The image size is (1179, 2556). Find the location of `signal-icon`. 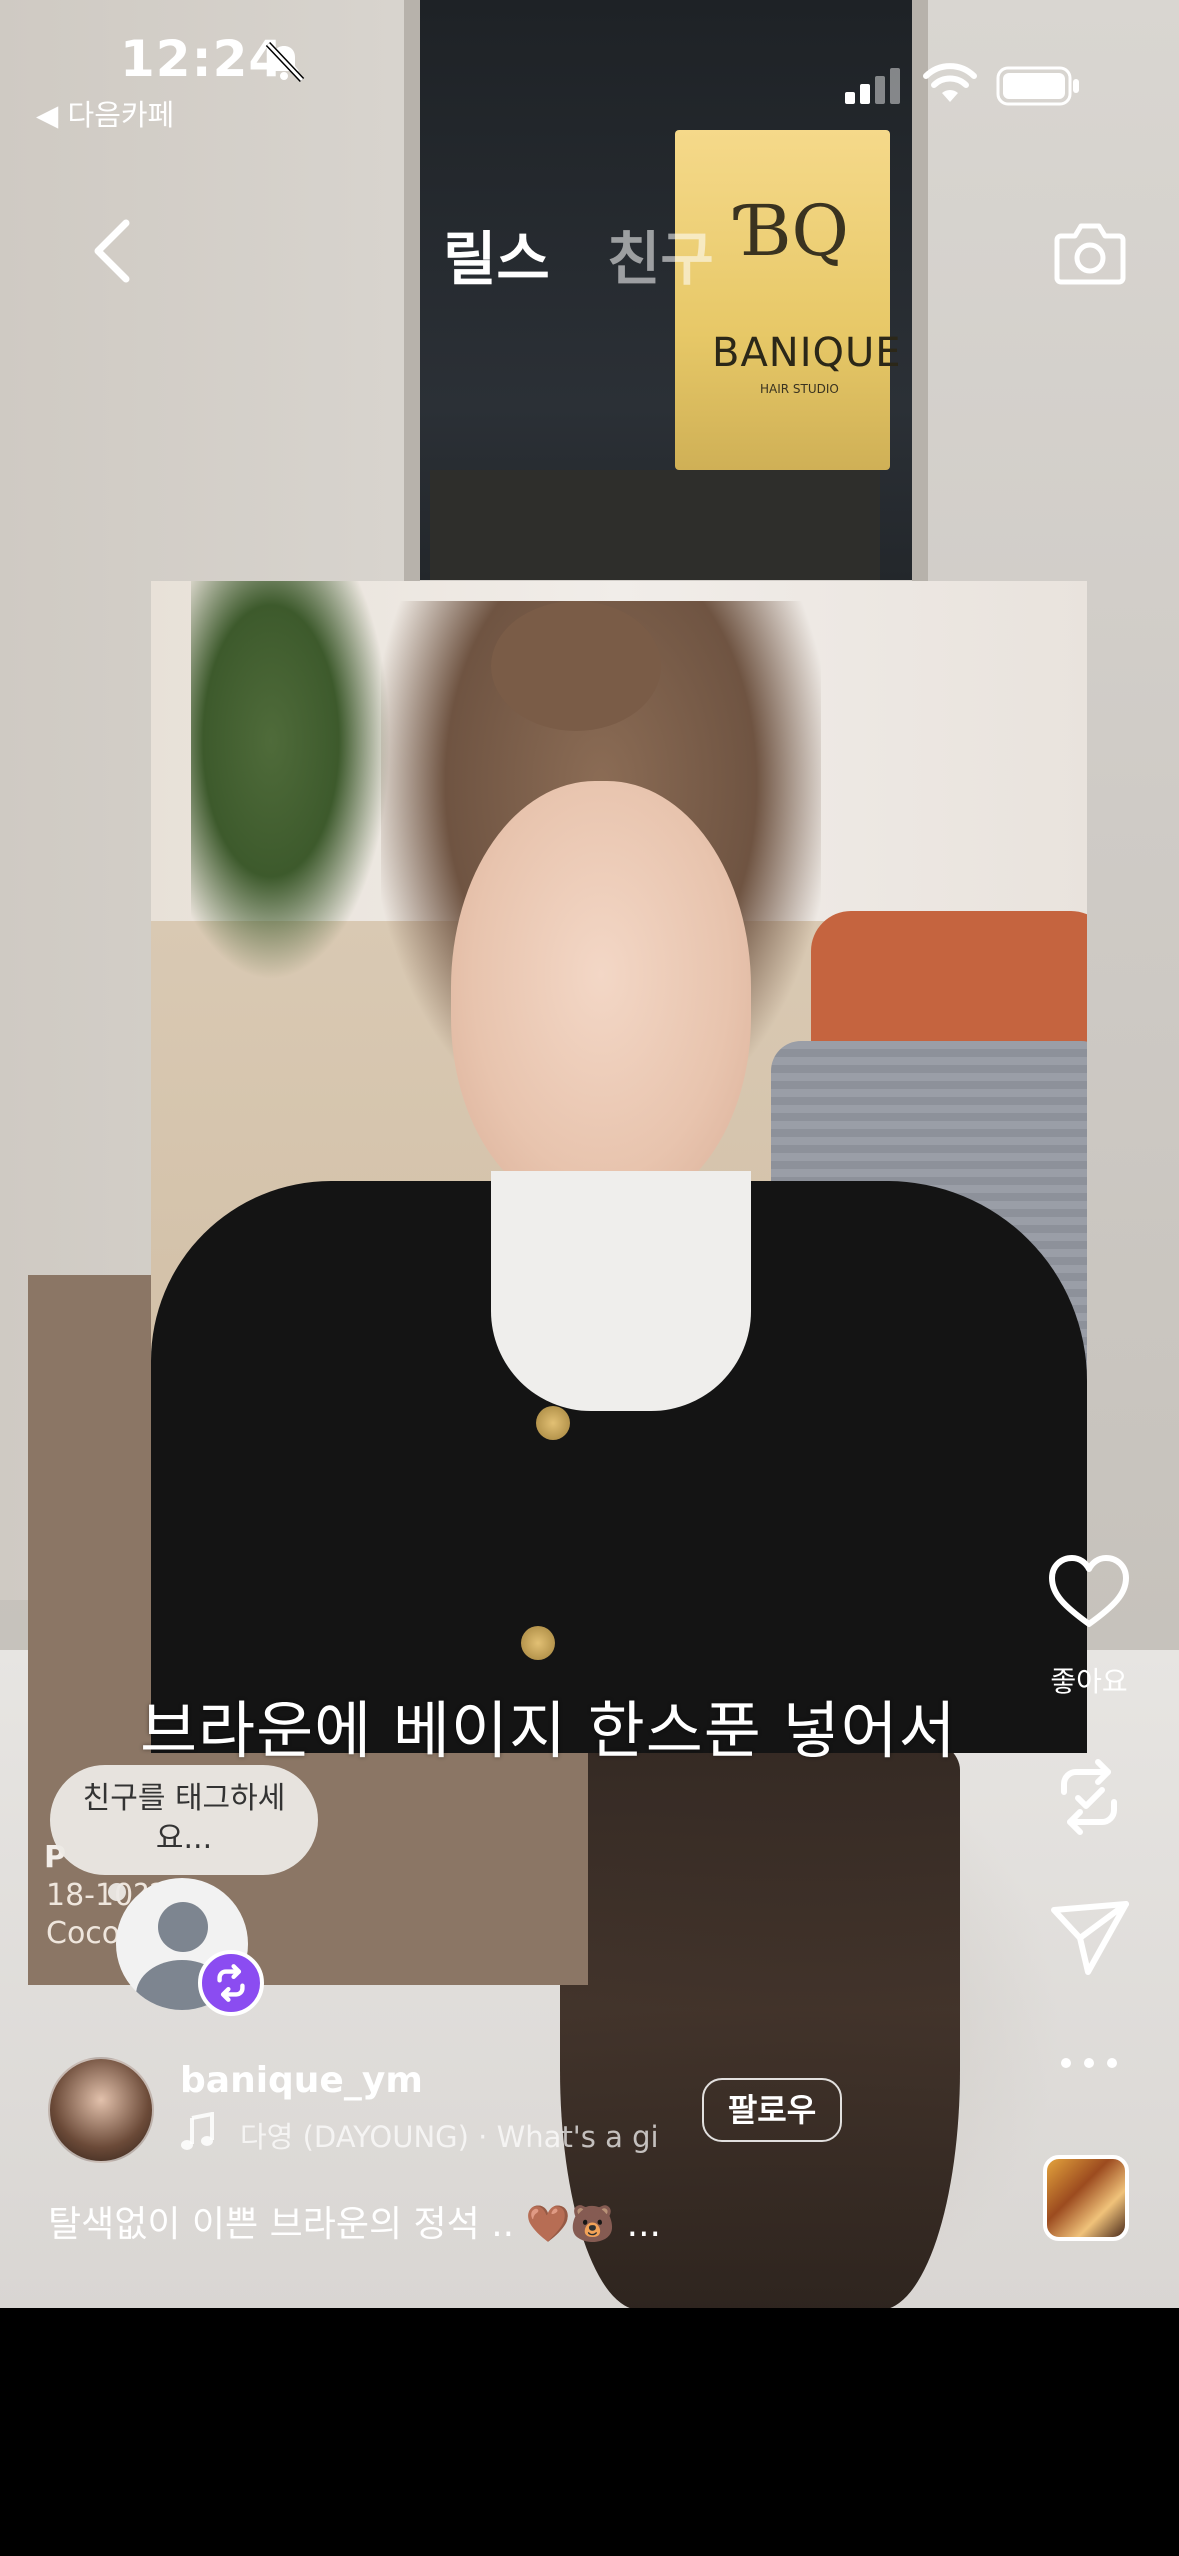

signal-icon is located at coordinates (872, 86).